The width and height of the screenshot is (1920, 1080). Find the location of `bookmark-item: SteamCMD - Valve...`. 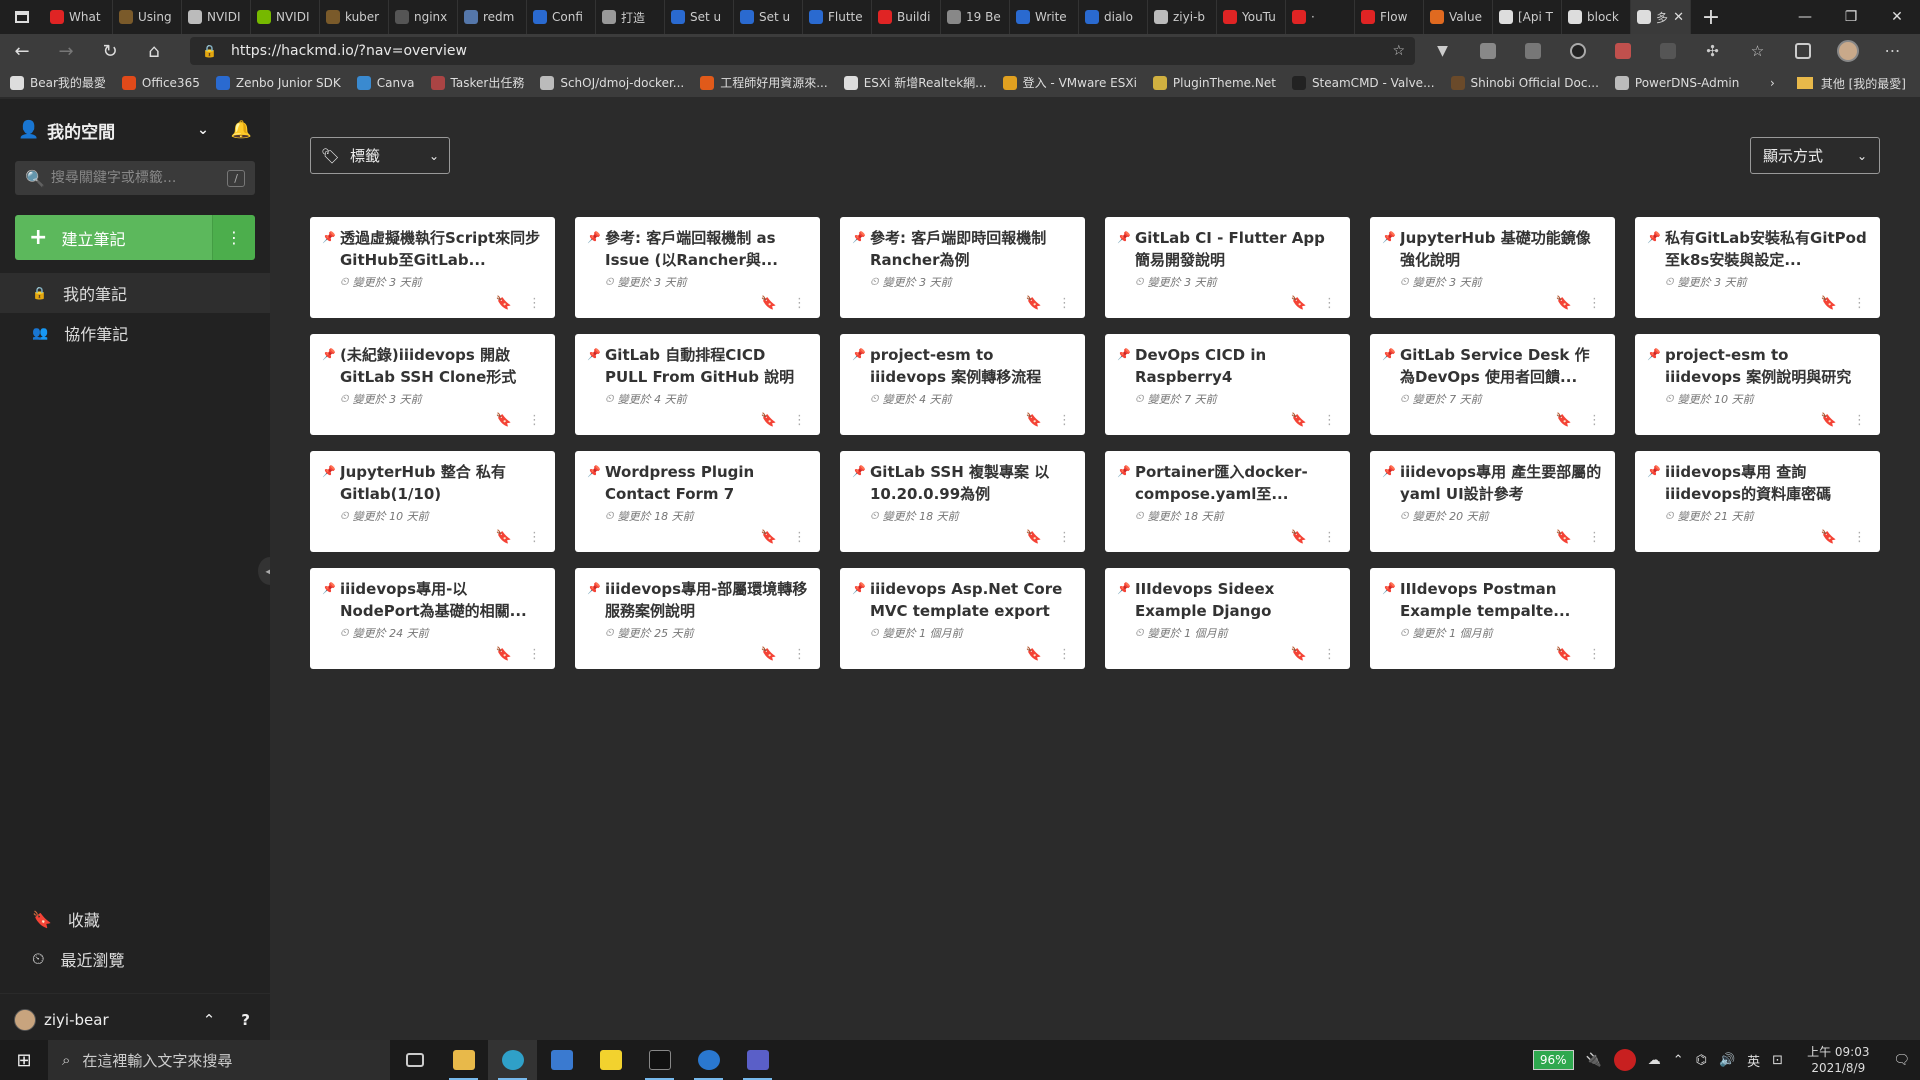

bookmark-item: SteamCMD - Valve... is located at coordinates (1363, 82).